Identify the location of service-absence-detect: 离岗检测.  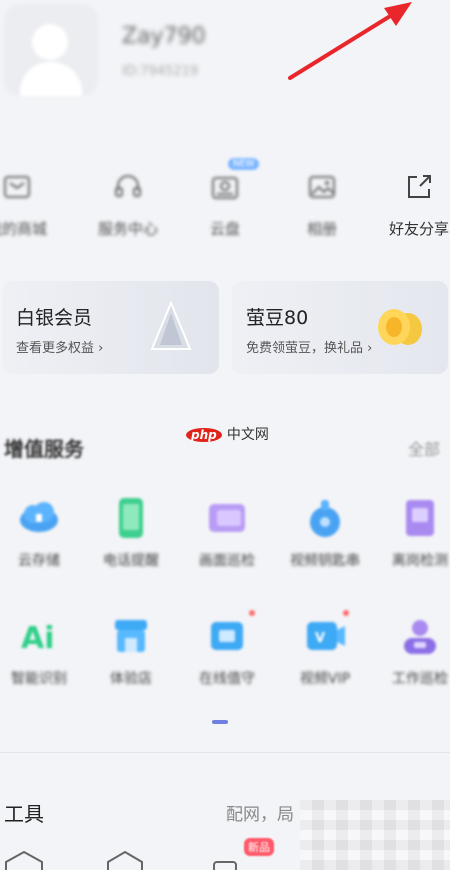
(412, 533).